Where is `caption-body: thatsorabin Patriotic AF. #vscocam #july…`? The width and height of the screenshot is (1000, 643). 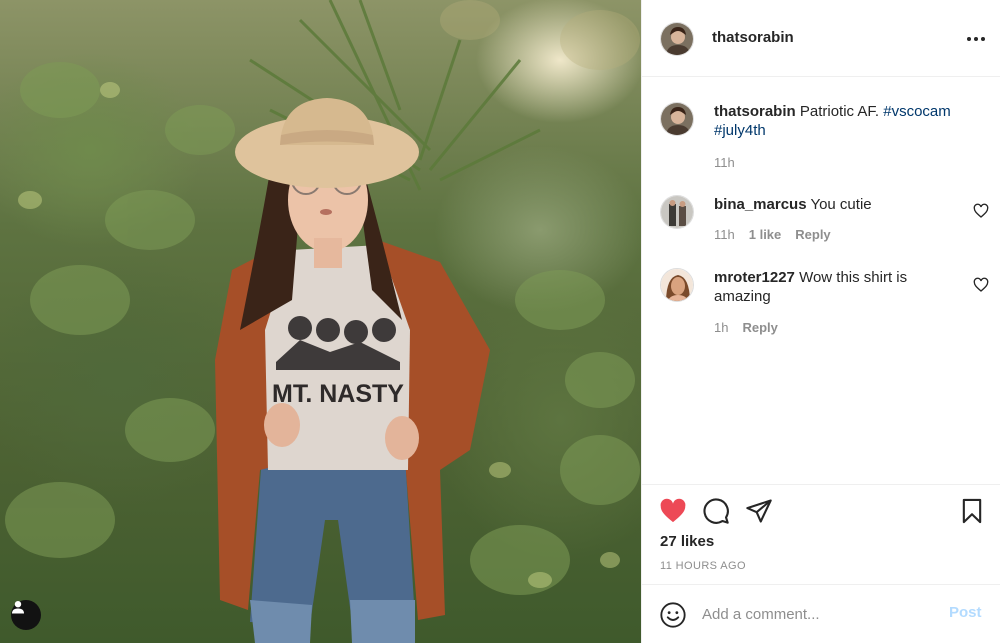 caption-body: thatsorabin Patriotic AF. #vscocam #july… is located at coordinates (834, 121).